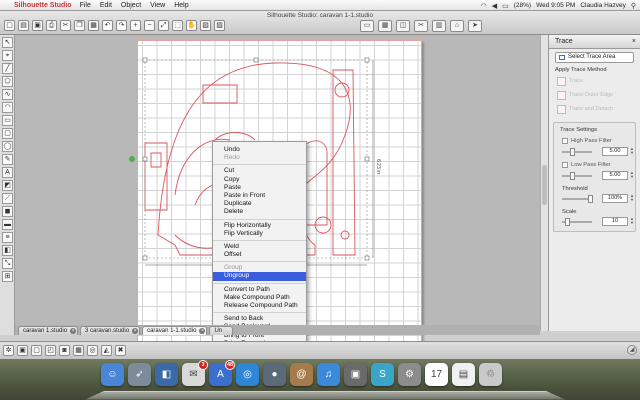 The width and height of the screenshot is (640, 400). I want to click on layers-icon: ◧, so click(7, 250).